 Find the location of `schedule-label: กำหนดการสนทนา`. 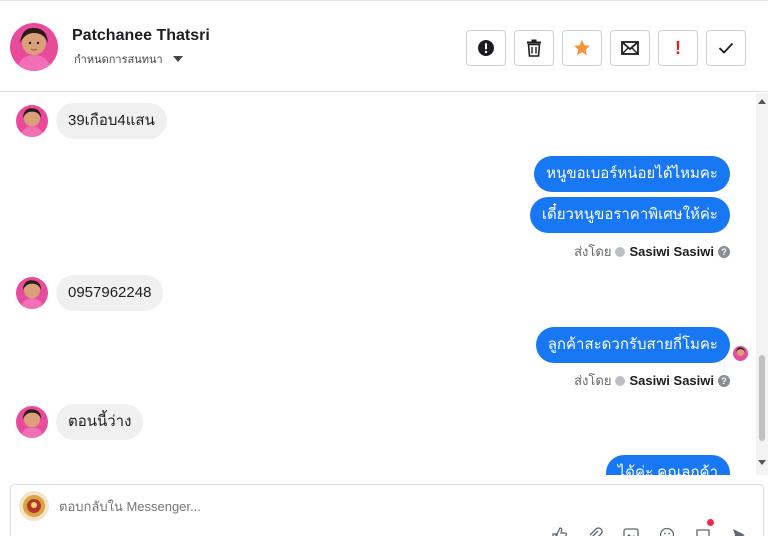

schedule-label: กำหนดการสนทนา is located at coordinates (118, 60).